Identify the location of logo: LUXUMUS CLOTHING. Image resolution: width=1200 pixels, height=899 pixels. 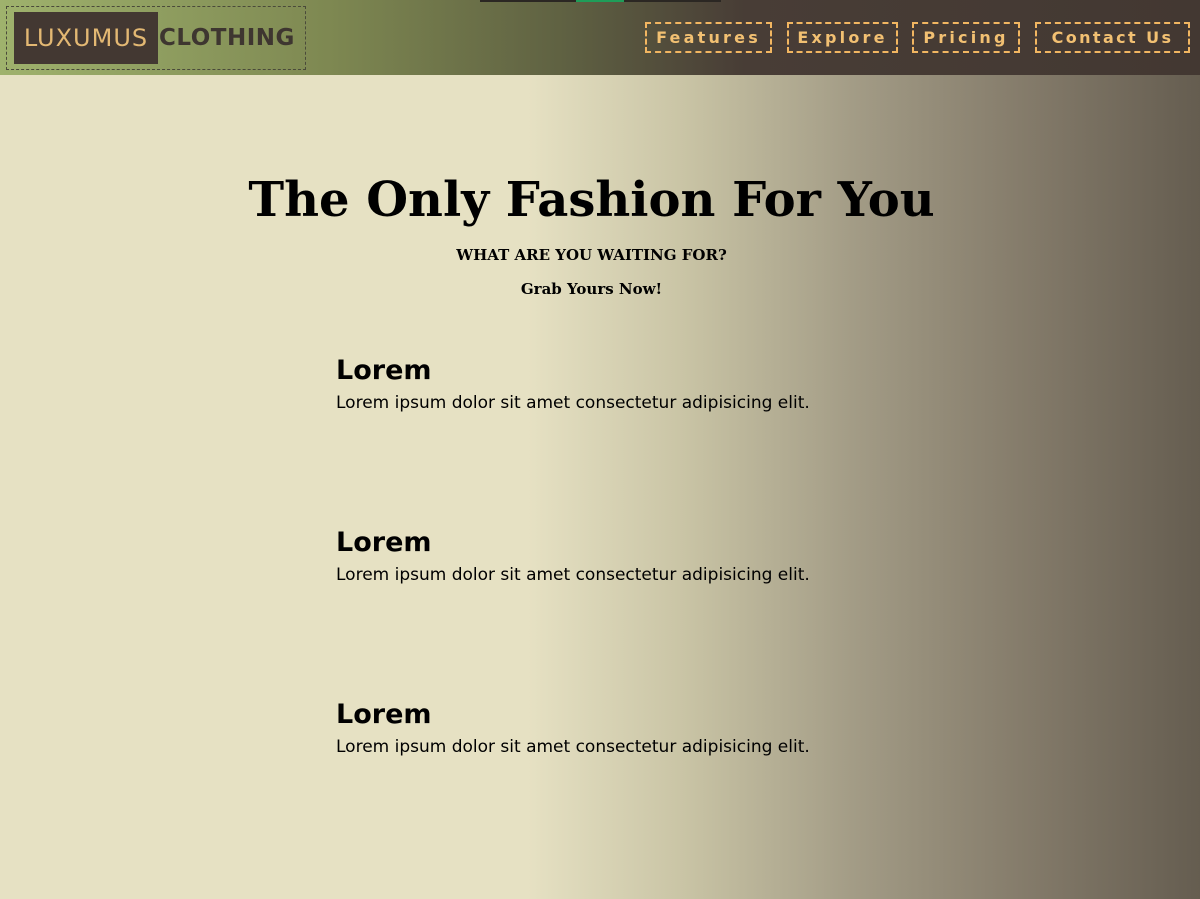
(156, 38).